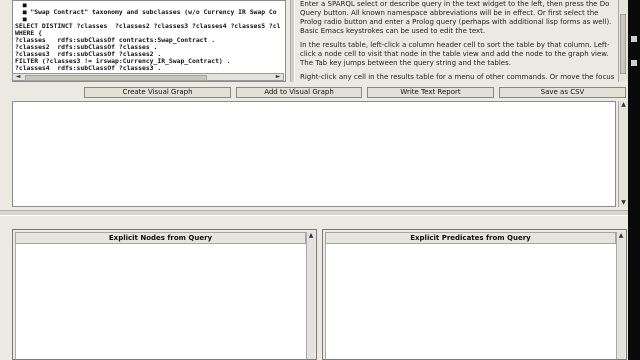 This screenshot has height=360, width=640. Describe the element at coordinates (160, 301) in the screenshot. I see `nodes-list` at that location.